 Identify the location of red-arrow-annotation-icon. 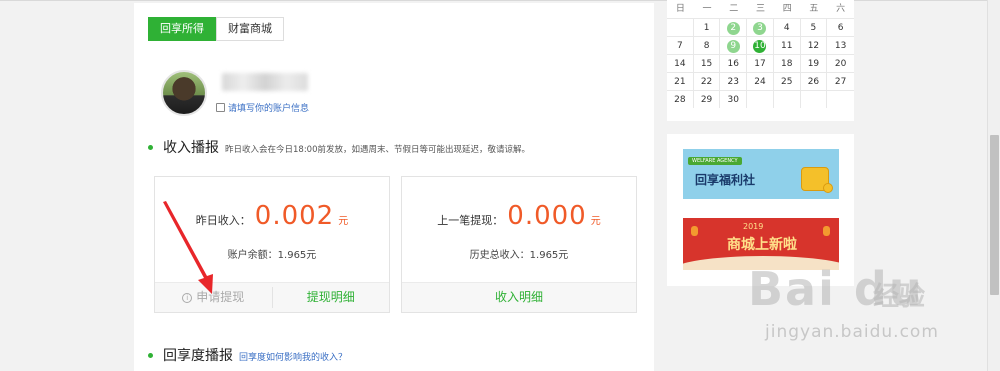
(188, 247).